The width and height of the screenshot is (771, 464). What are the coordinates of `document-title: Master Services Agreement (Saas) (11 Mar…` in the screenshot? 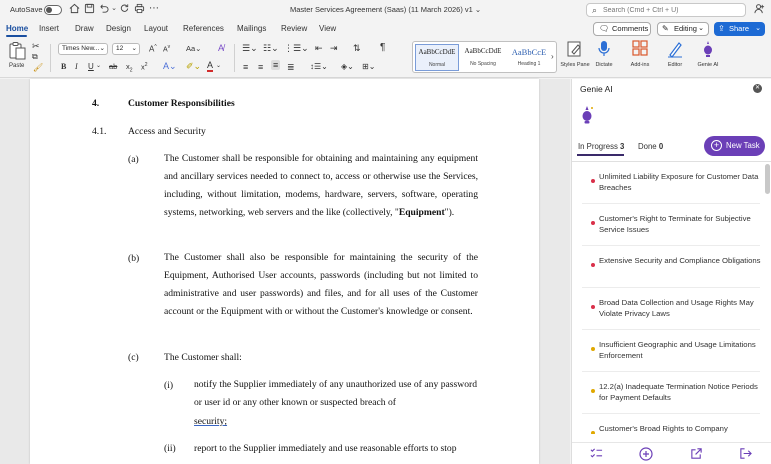 It's located at (385, 9).